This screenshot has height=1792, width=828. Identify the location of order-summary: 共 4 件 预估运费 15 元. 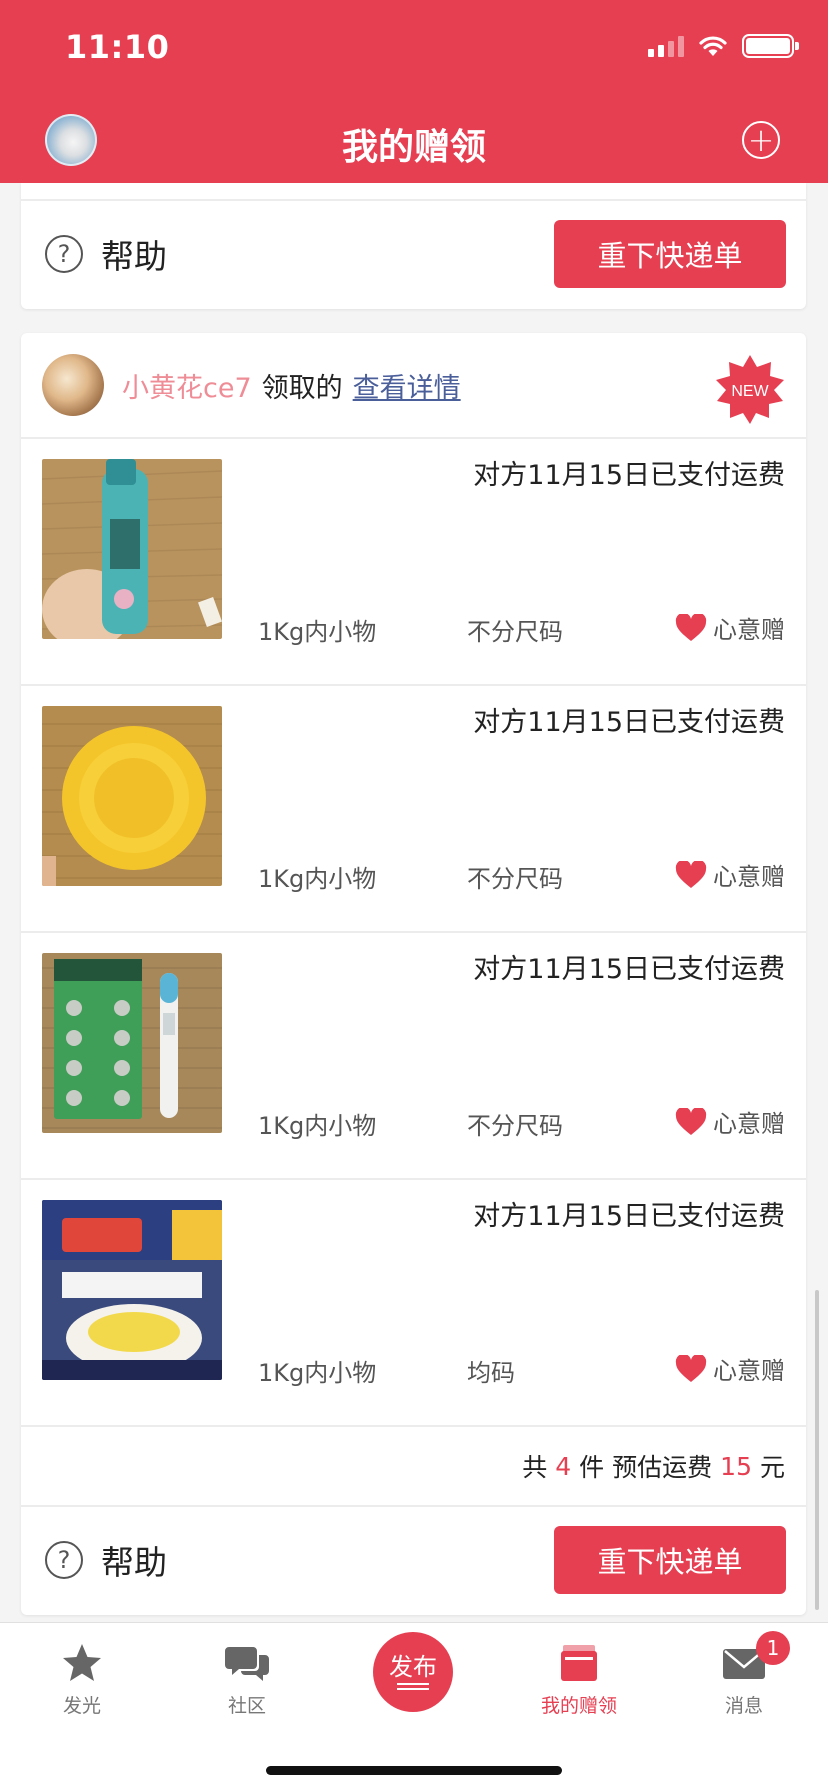
(413, 1465).